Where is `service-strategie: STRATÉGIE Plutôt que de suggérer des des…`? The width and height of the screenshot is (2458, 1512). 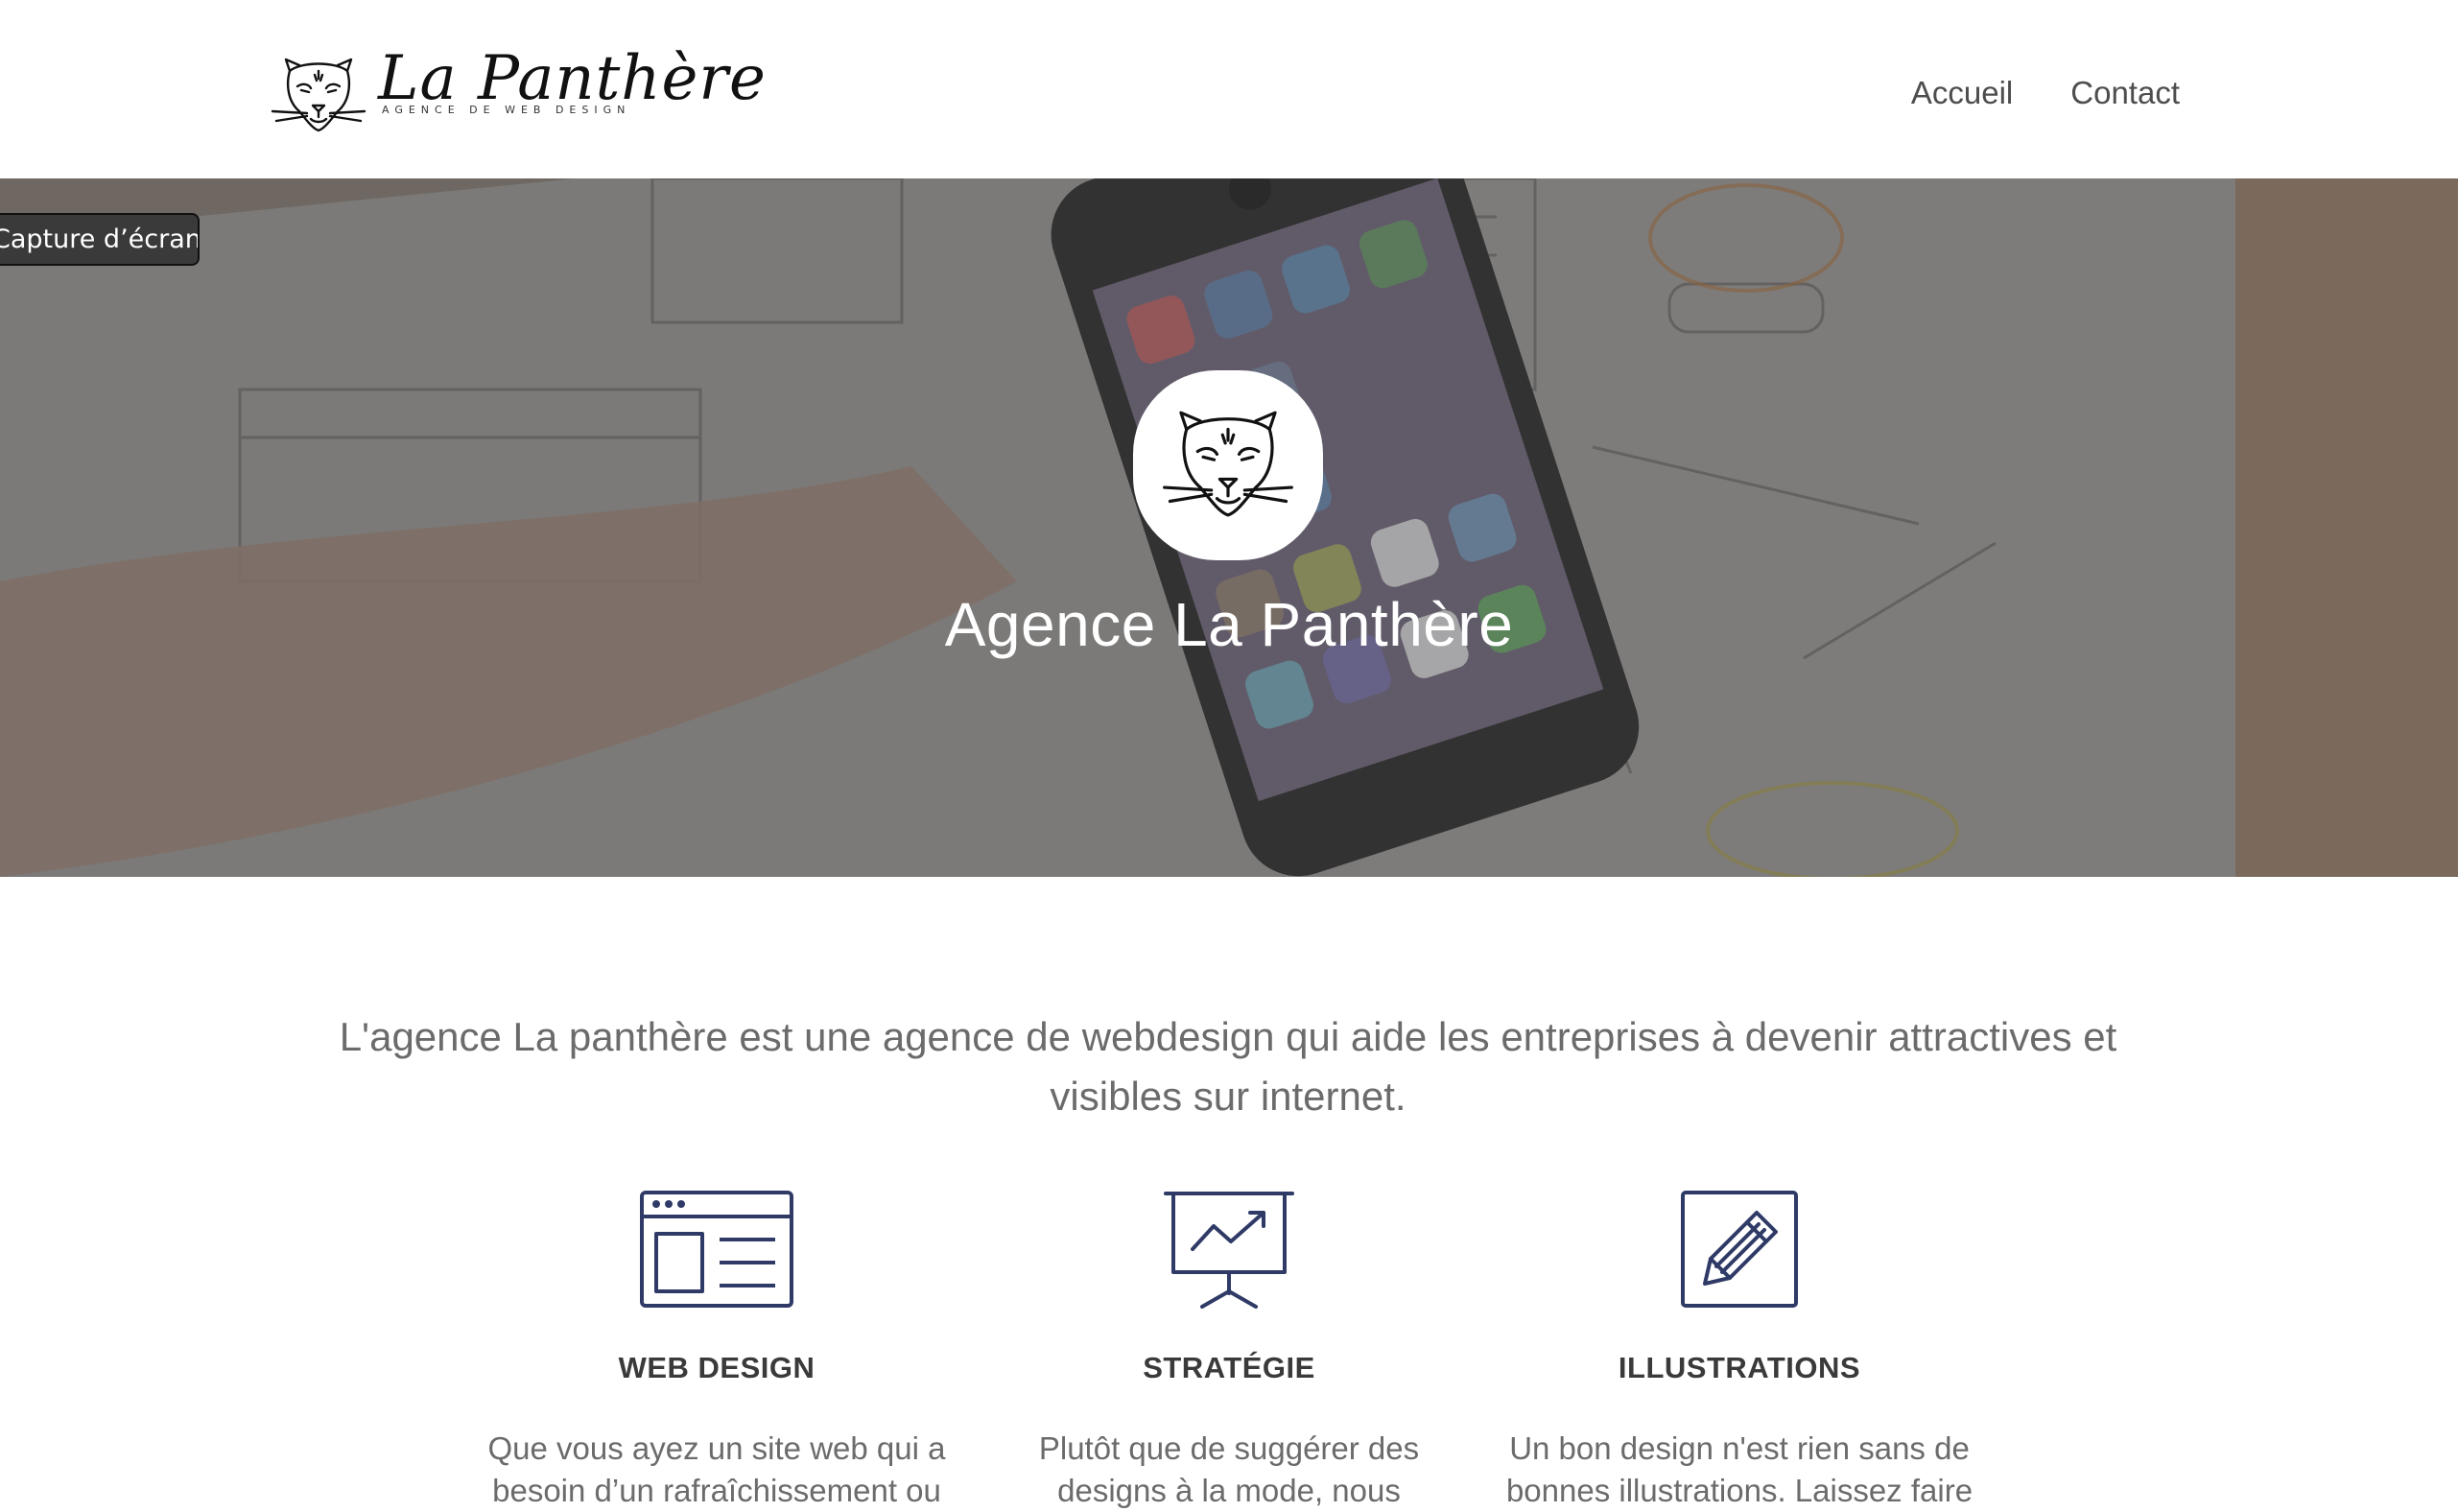
service-strategie: STRATÉGIE Plutôt que de suggérer des des… is located at coordinates (1229, 1349).